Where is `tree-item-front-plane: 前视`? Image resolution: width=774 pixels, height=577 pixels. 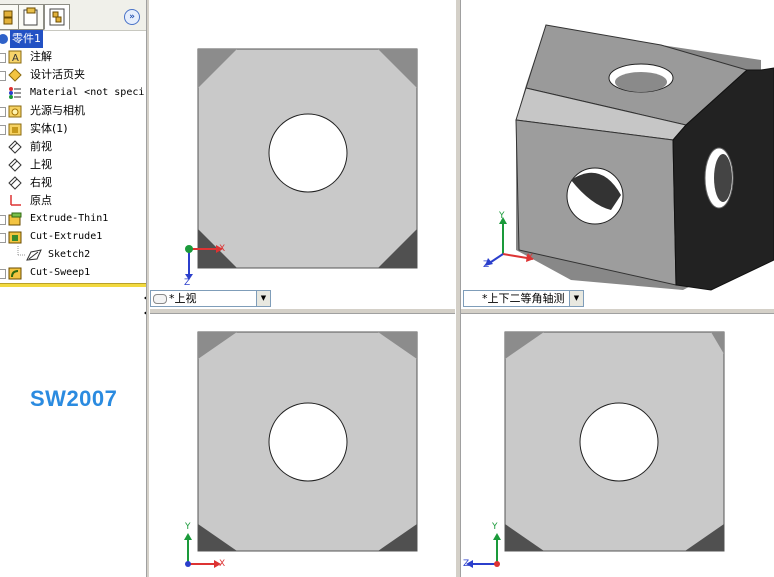
tree-item-front-plane: 前视 is located at coordinates (73, 147).